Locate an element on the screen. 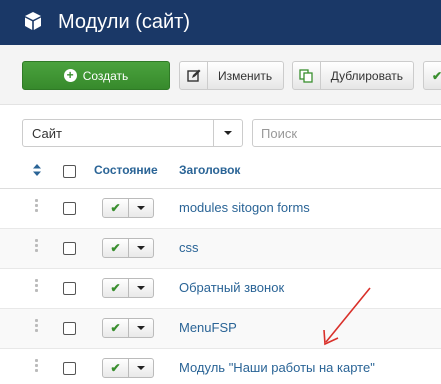  site-filter-value: Сайт is located at coordinates (47, 133).